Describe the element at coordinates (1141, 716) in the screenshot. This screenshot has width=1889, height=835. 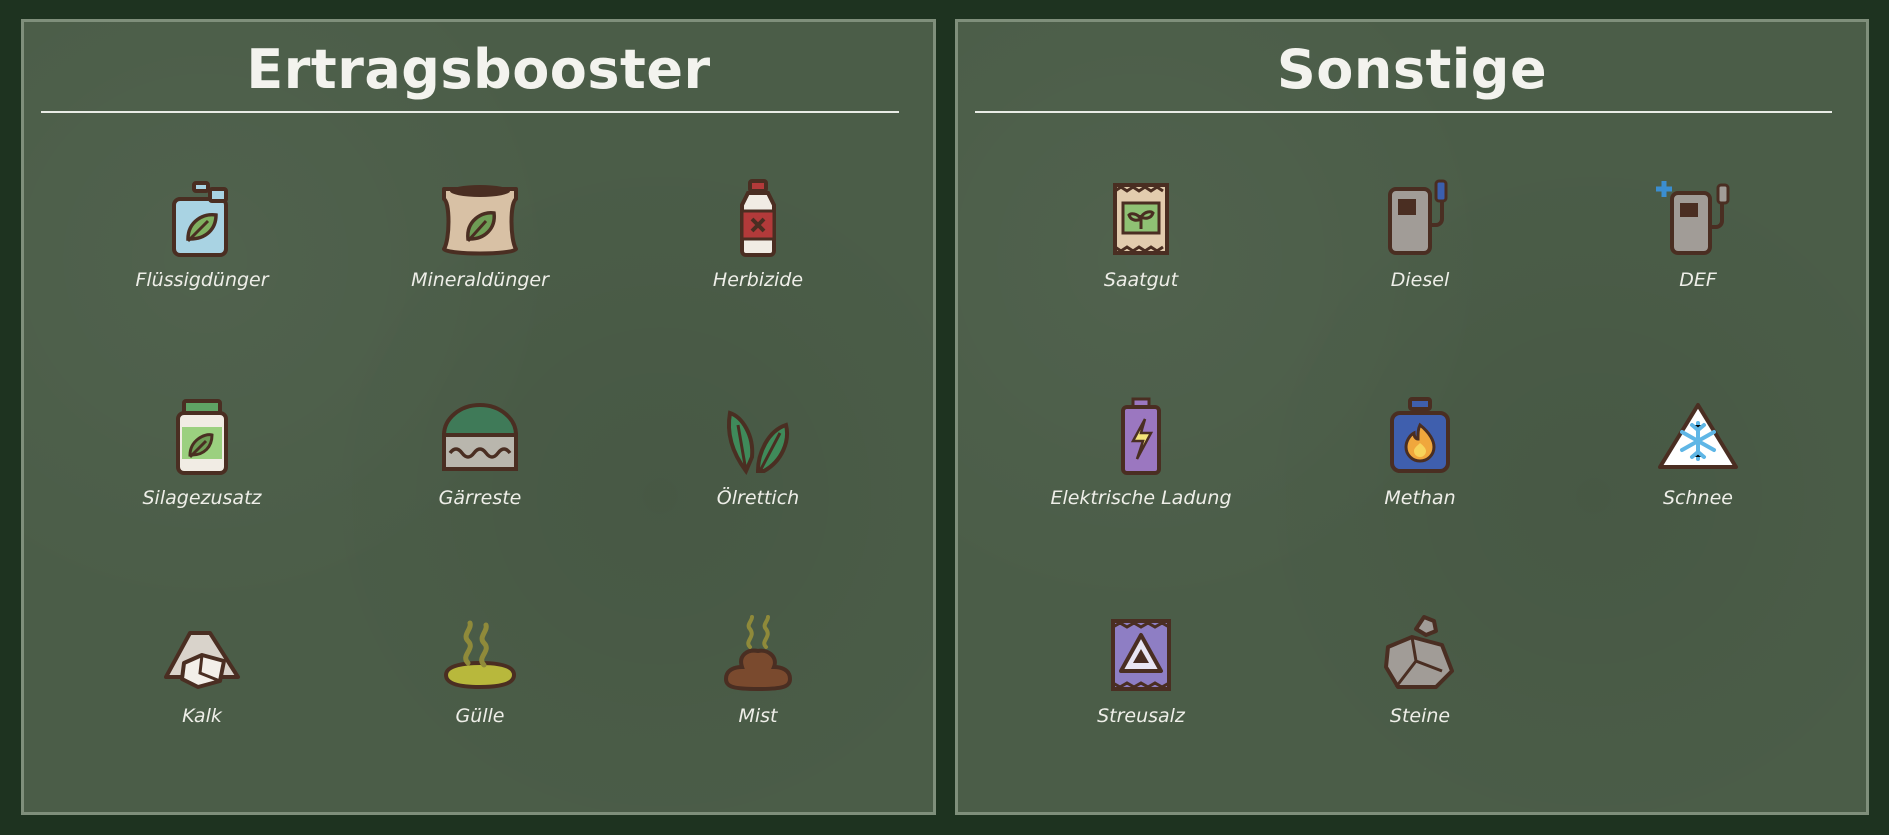
I see `item-label: Streusalz` at that location.